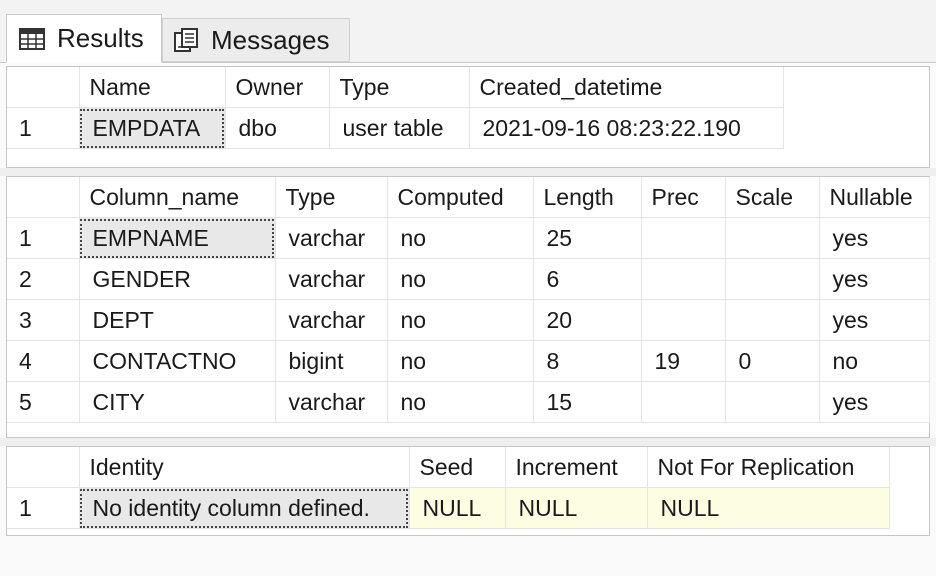  Describe the element at coordinates (177, 361) in the screenshot. I see `grid-cell: CONTACTNO` at that location.